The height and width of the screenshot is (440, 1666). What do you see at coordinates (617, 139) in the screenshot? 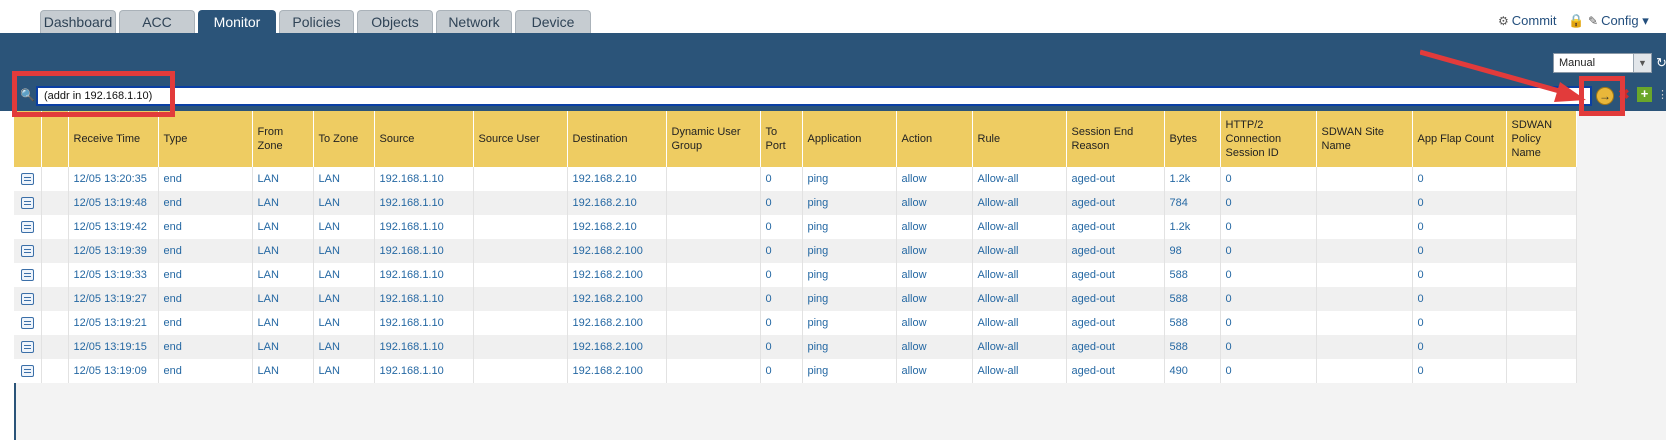
I see `column-header-destination: Destination` at bounding box center [617, 139].